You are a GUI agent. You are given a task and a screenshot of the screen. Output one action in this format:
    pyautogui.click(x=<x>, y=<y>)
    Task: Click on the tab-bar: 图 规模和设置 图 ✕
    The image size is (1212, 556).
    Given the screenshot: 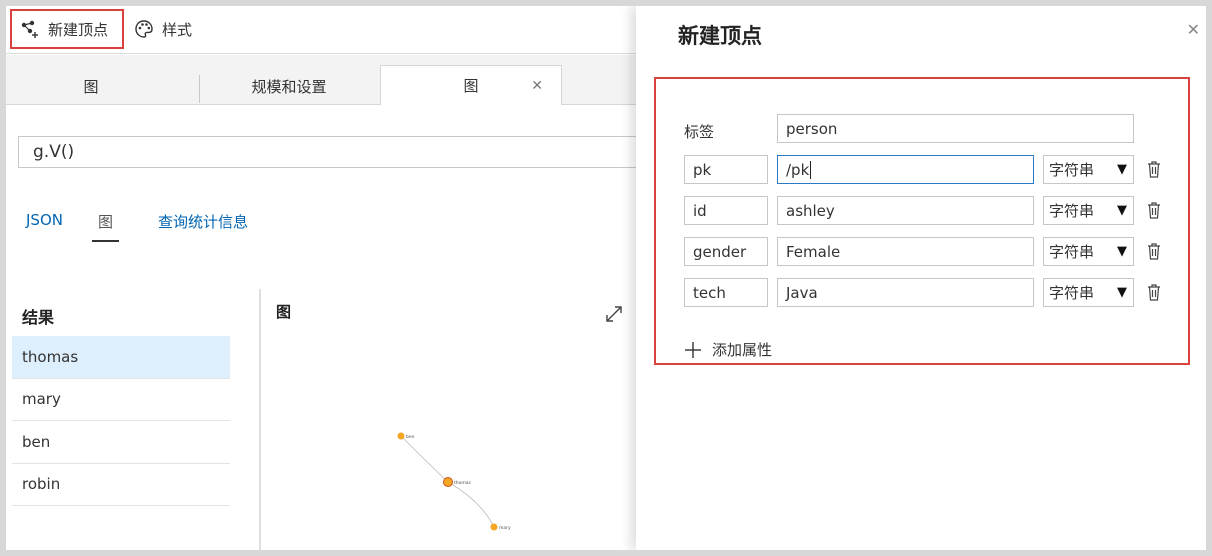 What is the action you would take?
    pyautogui.click(x=321, y=80)
    